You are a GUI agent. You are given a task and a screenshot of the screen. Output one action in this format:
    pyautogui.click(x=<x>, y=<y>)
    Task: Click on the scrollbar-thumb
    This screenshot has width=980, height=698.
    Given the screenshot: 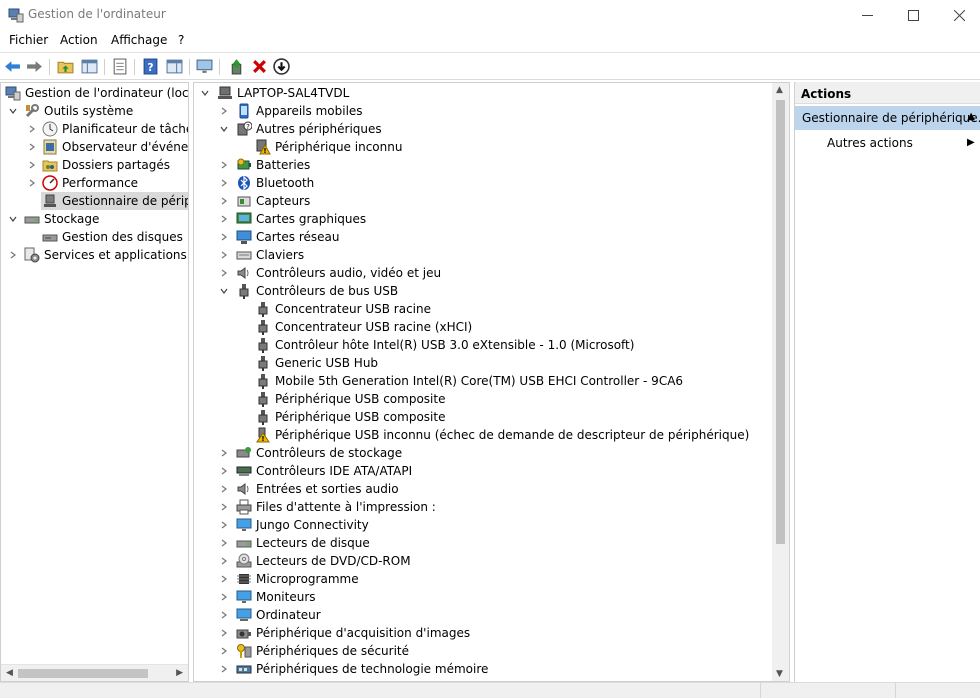 What is the action you would take?
    pyautogui.click(x=83, y=673)
    